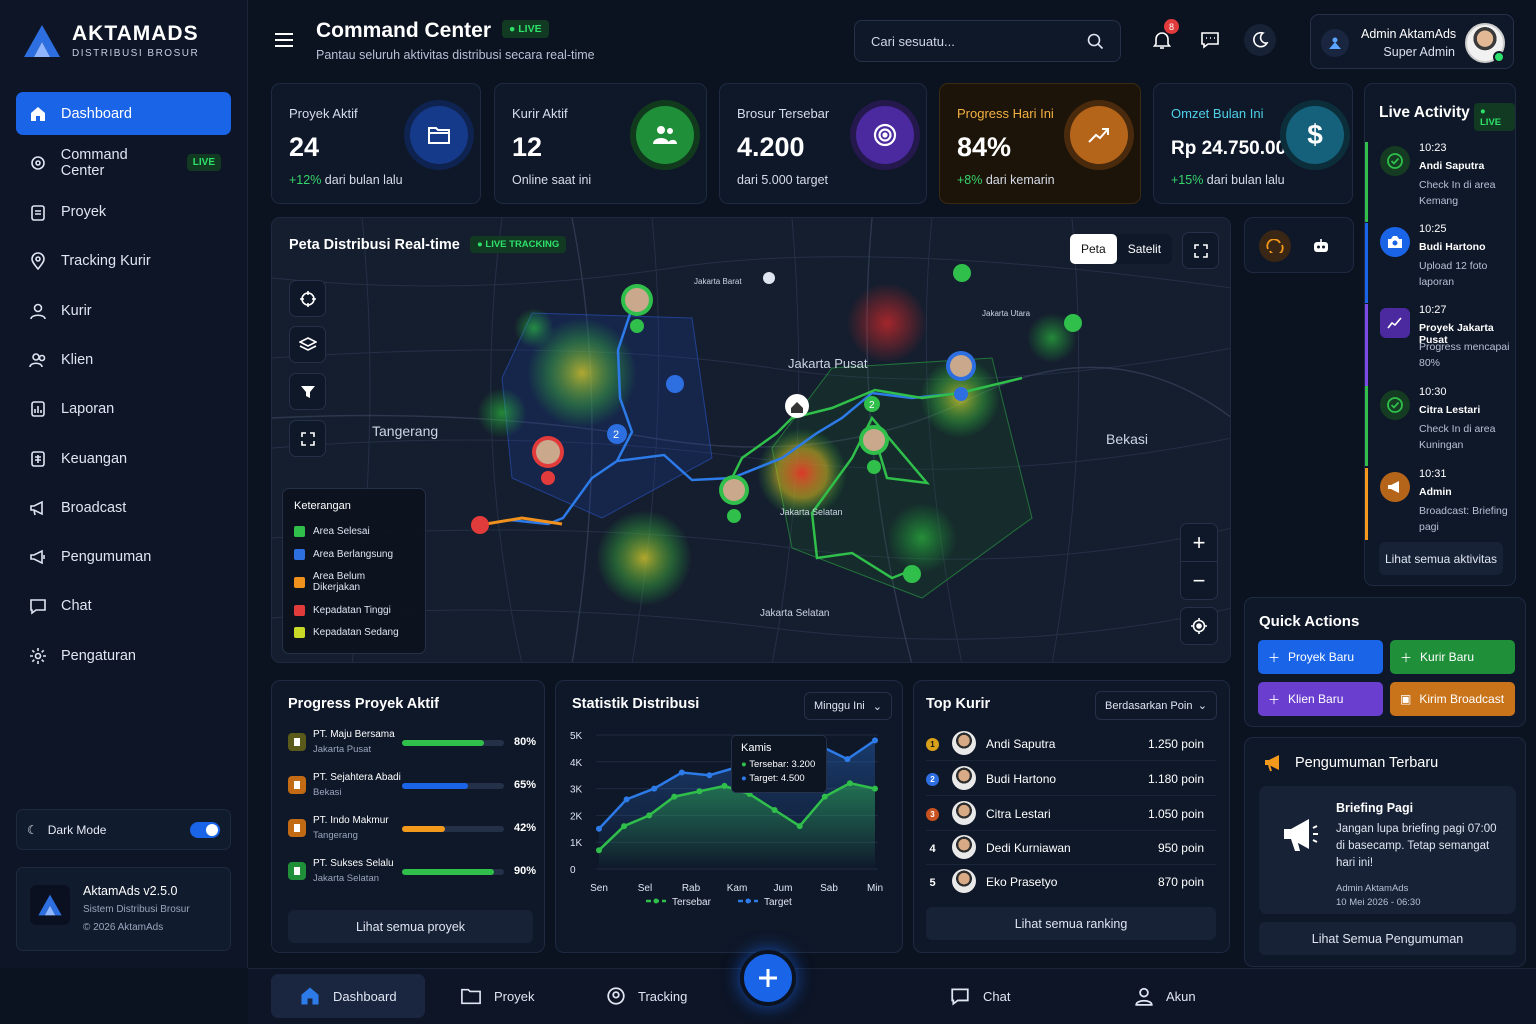 The height and width of the screenshot is (1024, 1536). Describe the element at coordinates (1320, 699) in the screenshot. I see `new-client-button: ＋ Klien Baru` at that location.